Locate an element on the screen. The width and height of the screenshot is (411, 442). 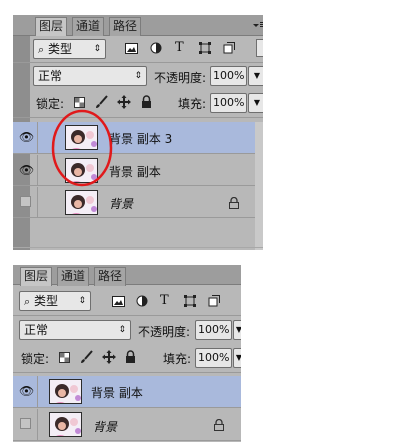
filter-toggle-button is located at coordinates (259, 48).